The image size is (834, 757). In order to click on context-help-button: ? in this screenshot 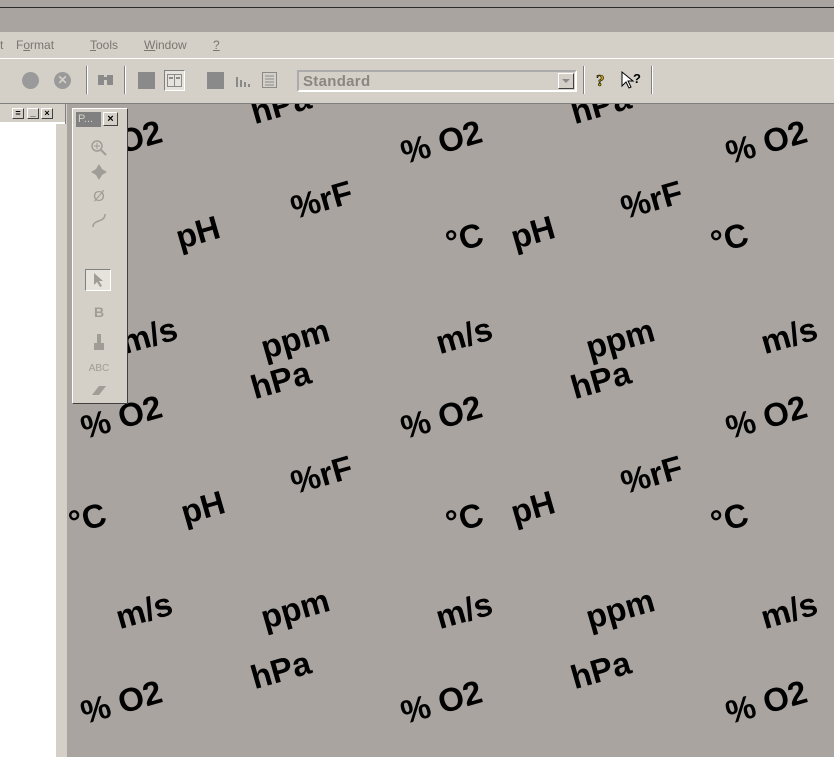, I will do `click(633, 80)`.